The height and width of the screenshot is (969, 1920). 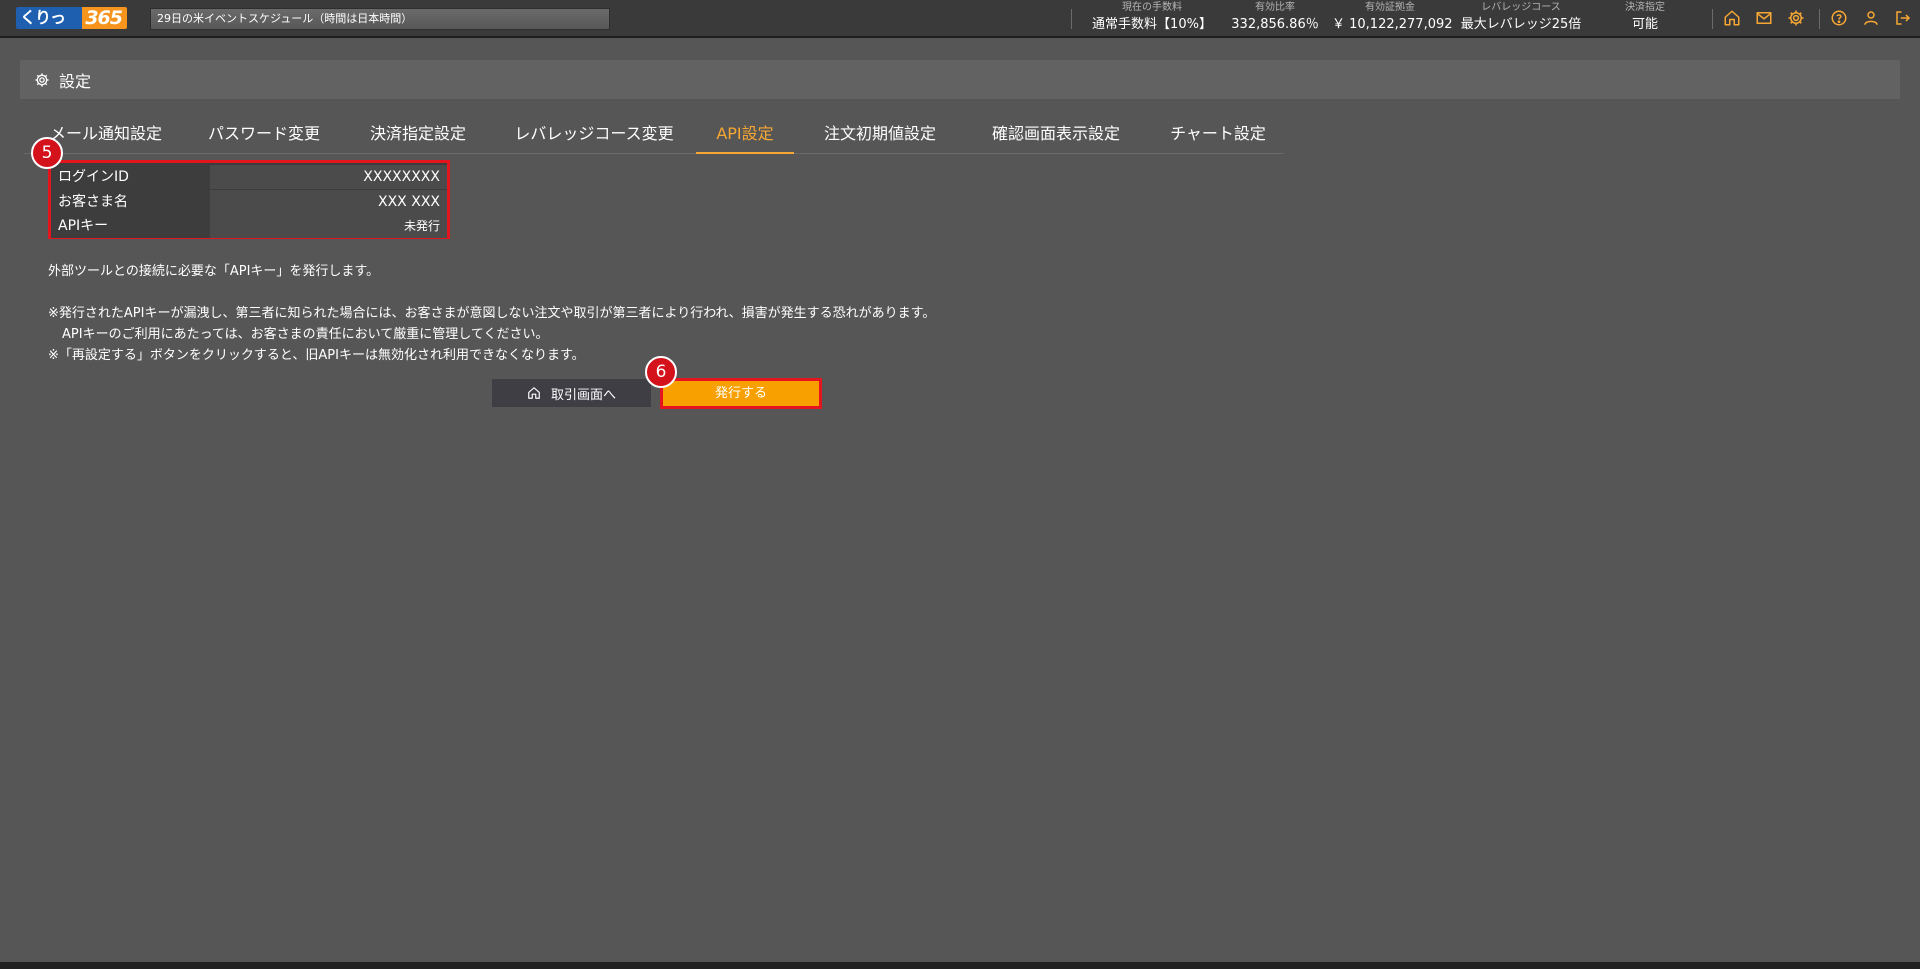 What do you see at coordinates (130, 202) in the screenshot?
I see `customer-name-label: お客さま名` at bounding box center [130, 202].